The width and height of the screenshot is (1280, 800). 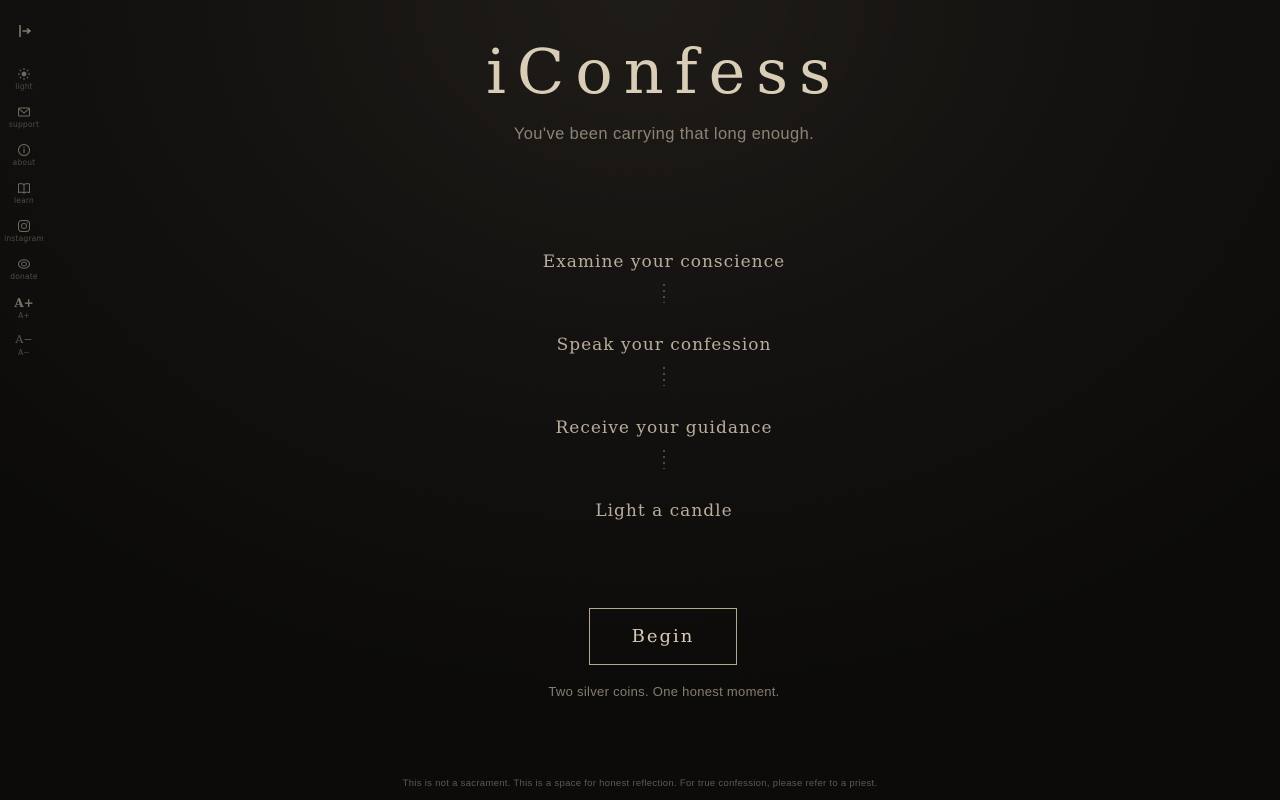 I want to click on sidebar-item-about: about, so click(x=24, y=155).